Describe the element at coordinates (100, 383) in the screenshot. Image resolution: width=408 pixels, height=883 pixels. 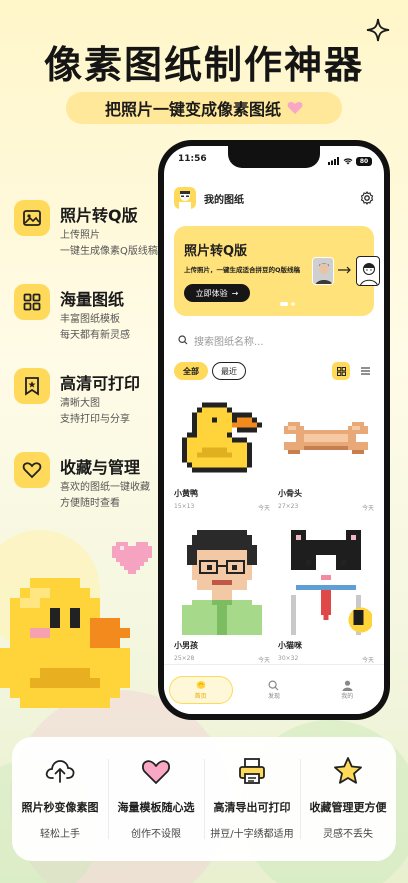
I see `feature-title: 高清可打印` at that location.